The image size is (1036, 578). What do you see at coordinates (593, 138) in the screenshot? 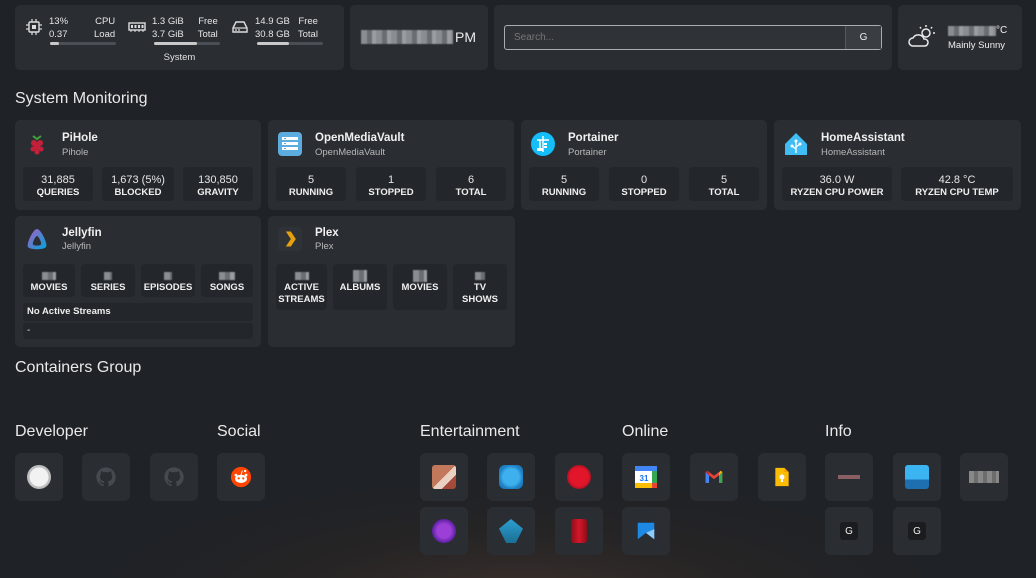
I see `service-title: Portainer` at bounding box center [593, 138].